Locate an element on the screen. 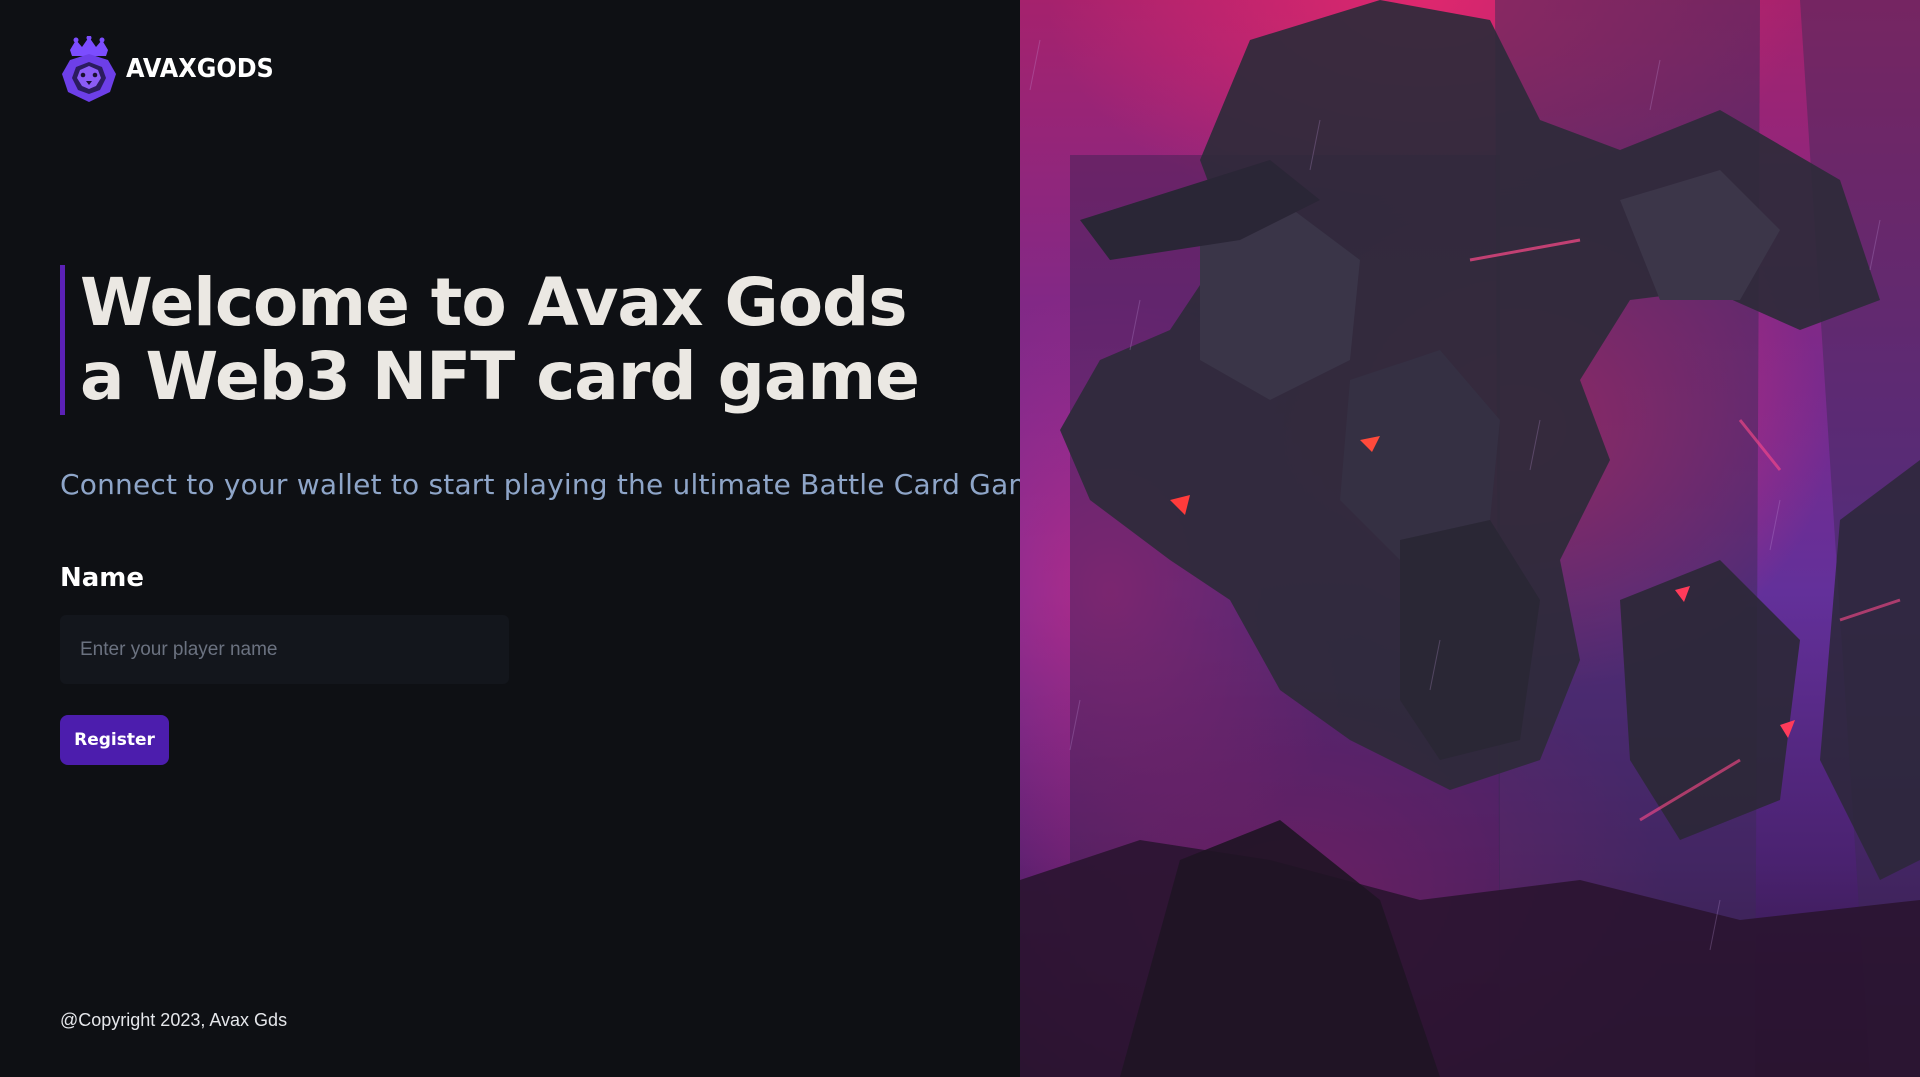 This screenshot has width=1920, height=1077. copyright-text: @Copyright 2023, Avax Gds is located at coordinates (174, 1020).